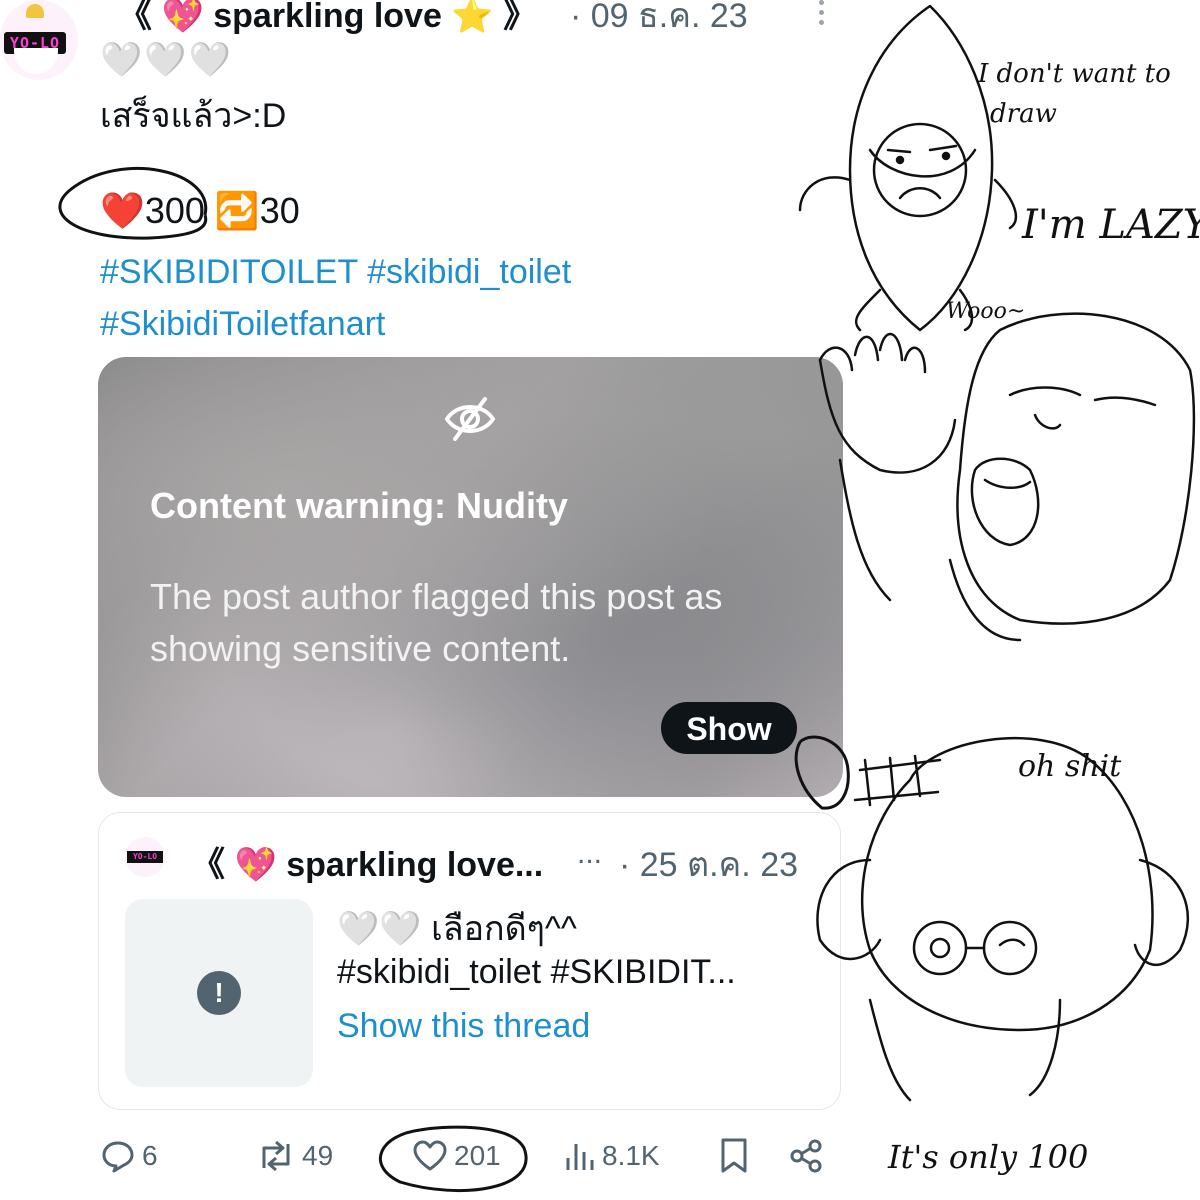  What do you see at coordinates (985, 311) in the screenshot?
I see `caption-wooo: Wooo~` at bounding box center [985, 311].